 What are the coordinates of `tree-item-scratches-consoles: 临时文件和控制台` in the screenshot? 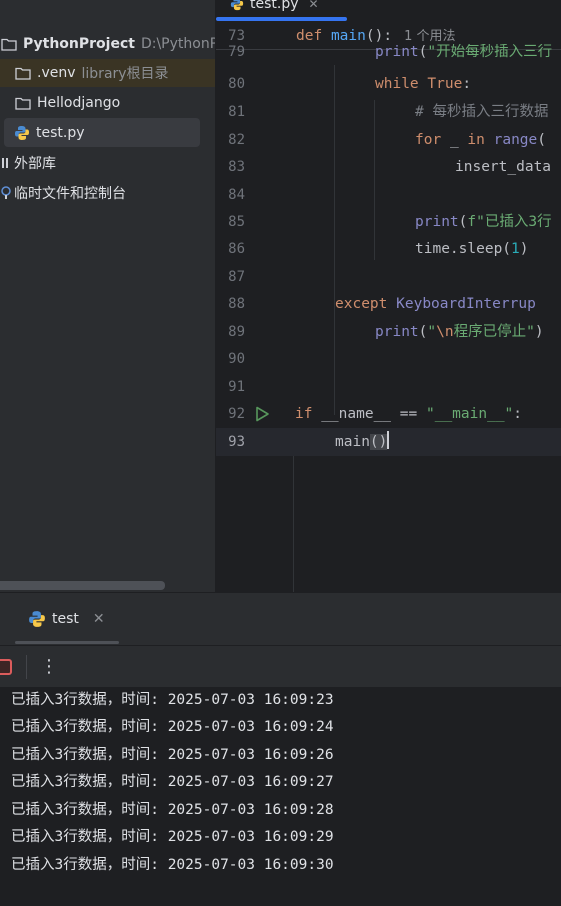 It's located at (63, 193).